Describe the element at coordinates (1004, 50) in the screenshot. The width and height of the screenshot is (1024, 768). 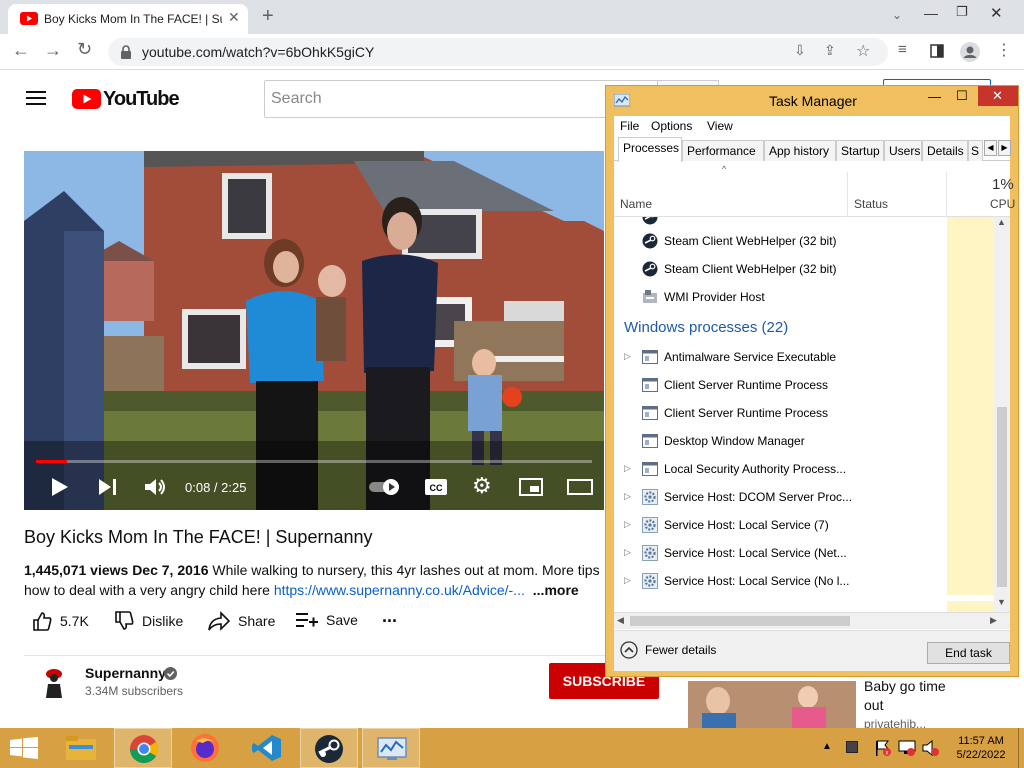
I see `browser-menu-icon: ⋮` at that location.